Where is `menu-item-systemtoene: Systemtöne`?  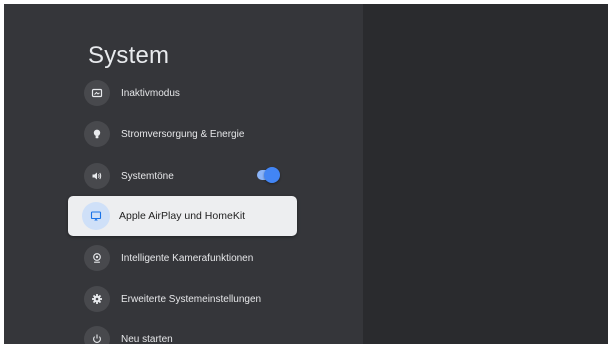 menu-item-systemtoene: Systemtöne is located at coordinates (182, 176).